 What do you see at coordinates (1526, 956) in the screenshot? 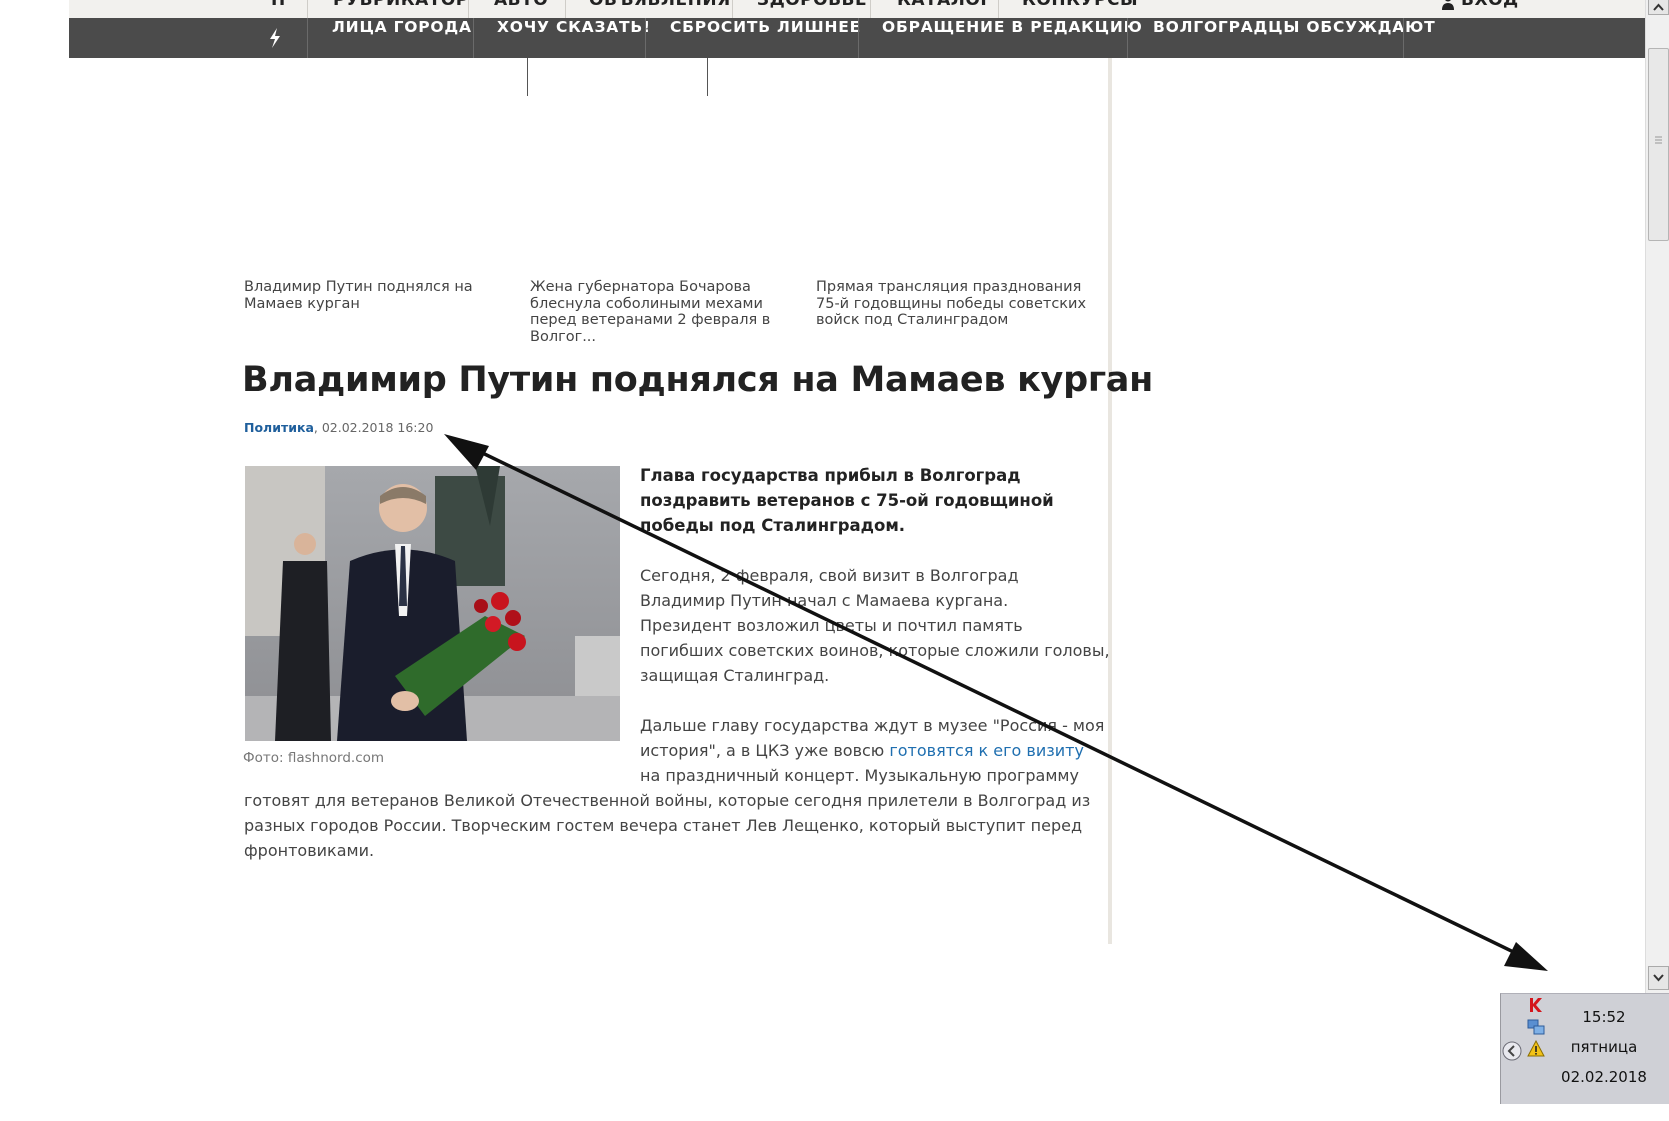
I see `arrowhead-bottom` at bounding box center [1526, 956].